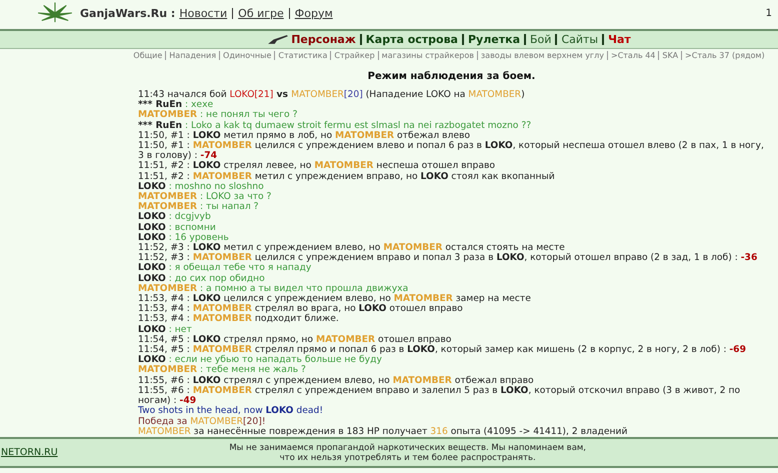 This screenshot has height=473, width=778. What do you see at coordinates (199, 207) in the screenshot?
I see `log-line: MATOMBER : ты напал ?` at bounding box center [199, 207].